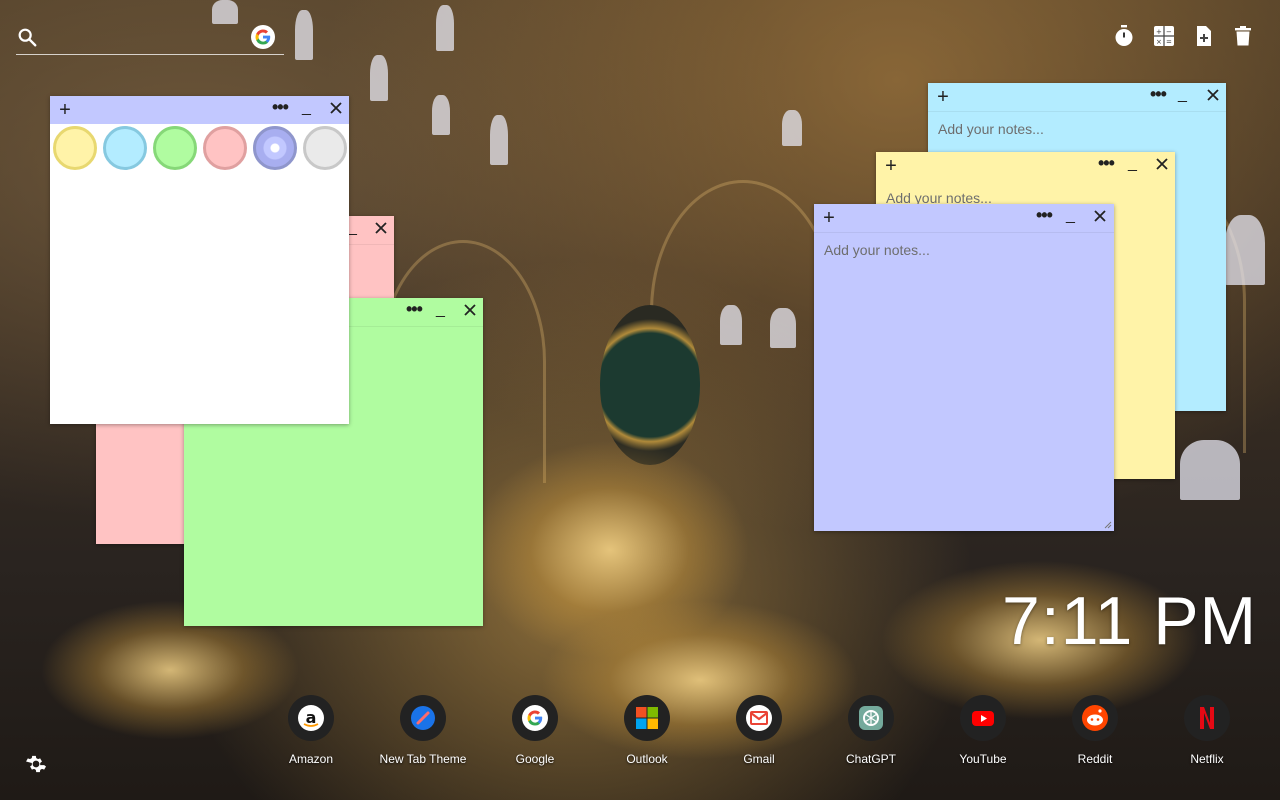 This screenshot has width=1280, height=800. Describe the element at coordinates (311, 759) in the screenshot. I see `shortcut-label: Amazon` at that location.